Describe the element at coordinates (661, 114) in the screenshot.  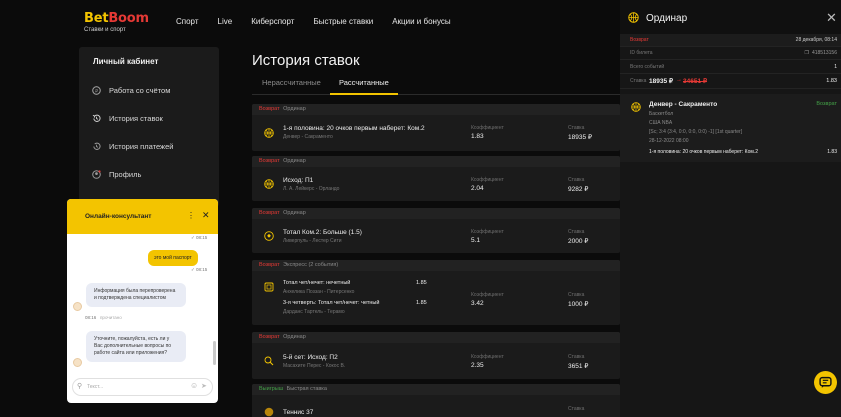
I see `coupon-event-sport: Баскетбол` at that location.